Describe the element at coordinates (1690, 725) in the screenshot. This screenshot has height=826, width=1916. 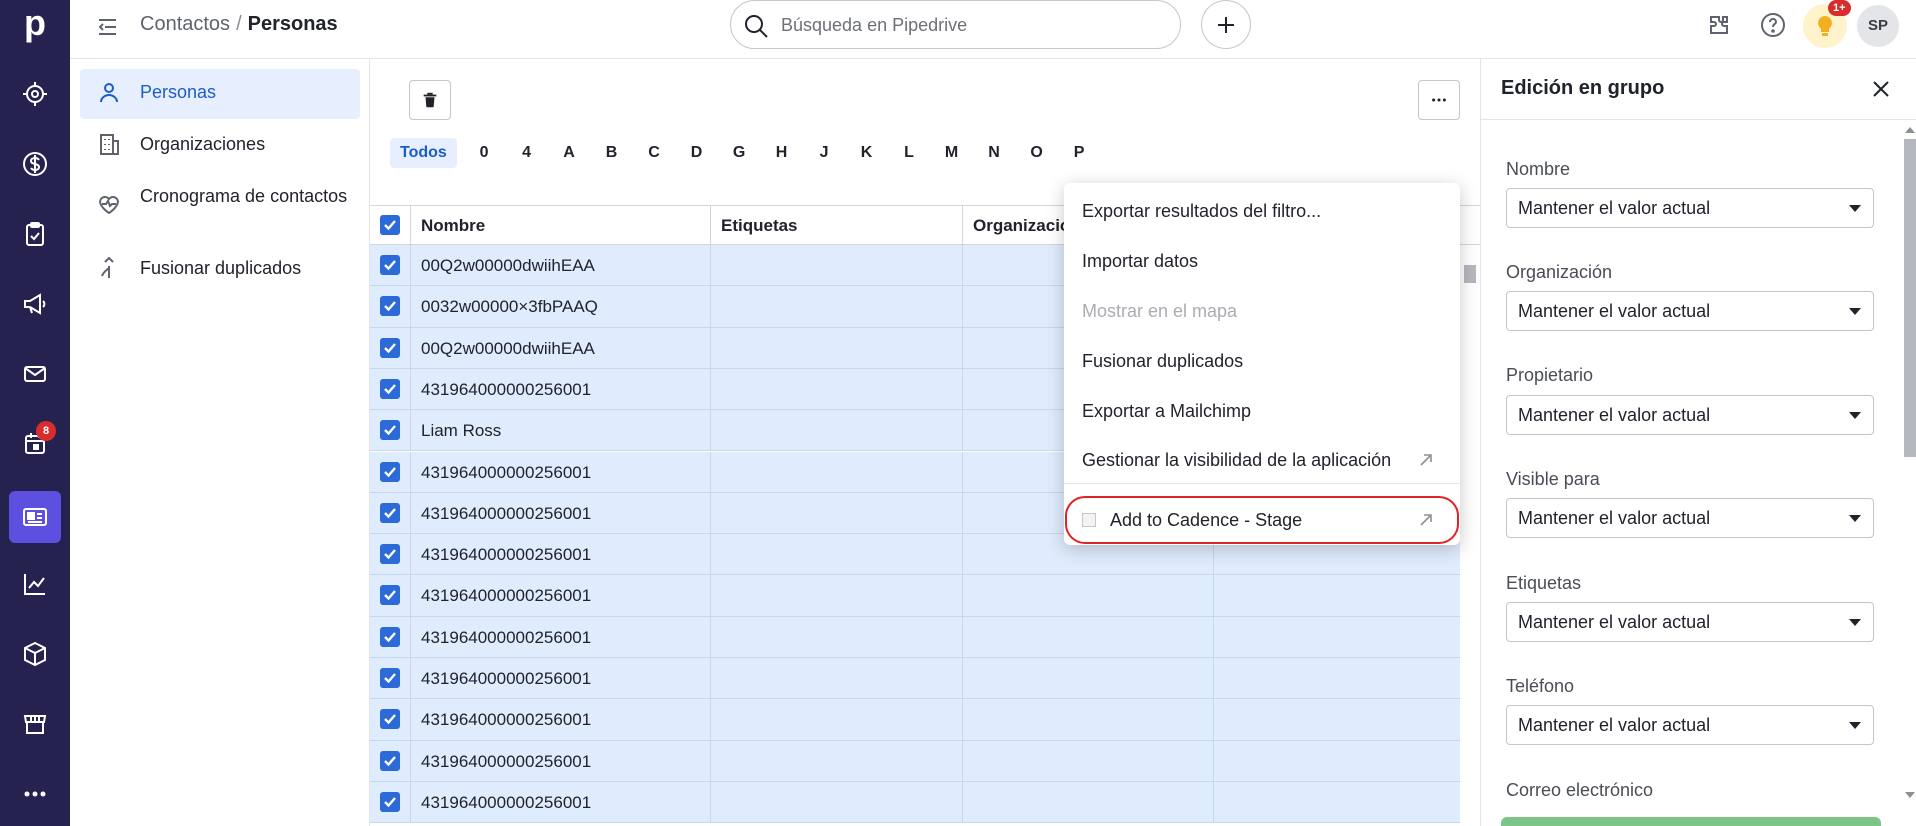
I see `select-telefono: Mantener el valor actual` at that location.